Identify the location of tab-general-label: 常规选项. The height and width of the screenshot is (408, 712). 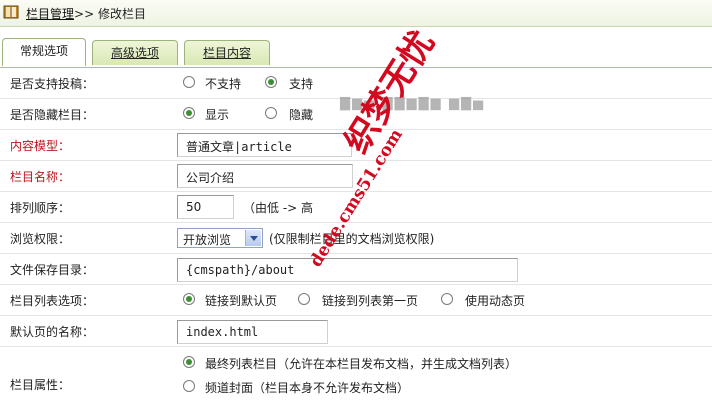
(43, 51).